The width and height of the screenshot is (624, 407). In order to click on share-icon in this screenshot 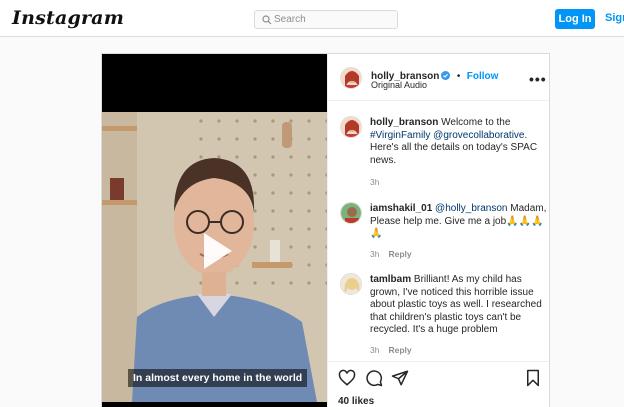, I will do `click(400, 378)`.